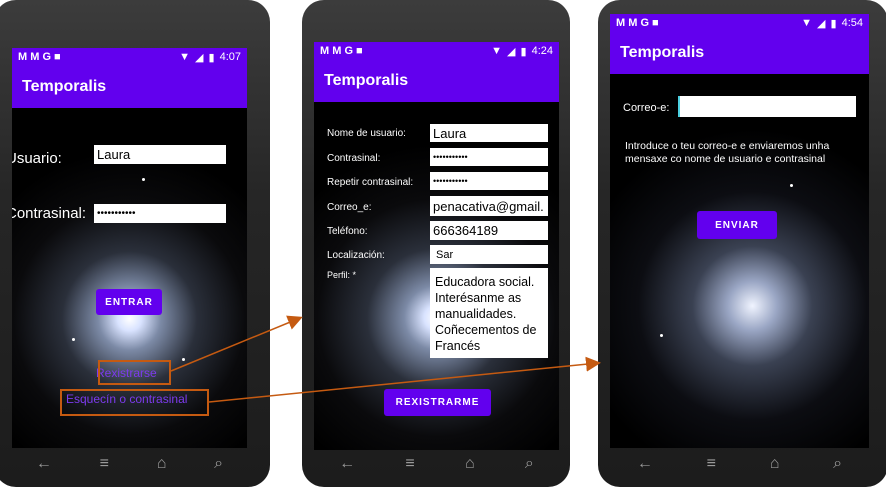 This screenshot has width=886, height=487. What do you see at coordinates (129, 57) in the screenshot?
I see `status-bar: M M G ■ ▼ ◢ ▮ 4:07` at bounding box center [129, 57].